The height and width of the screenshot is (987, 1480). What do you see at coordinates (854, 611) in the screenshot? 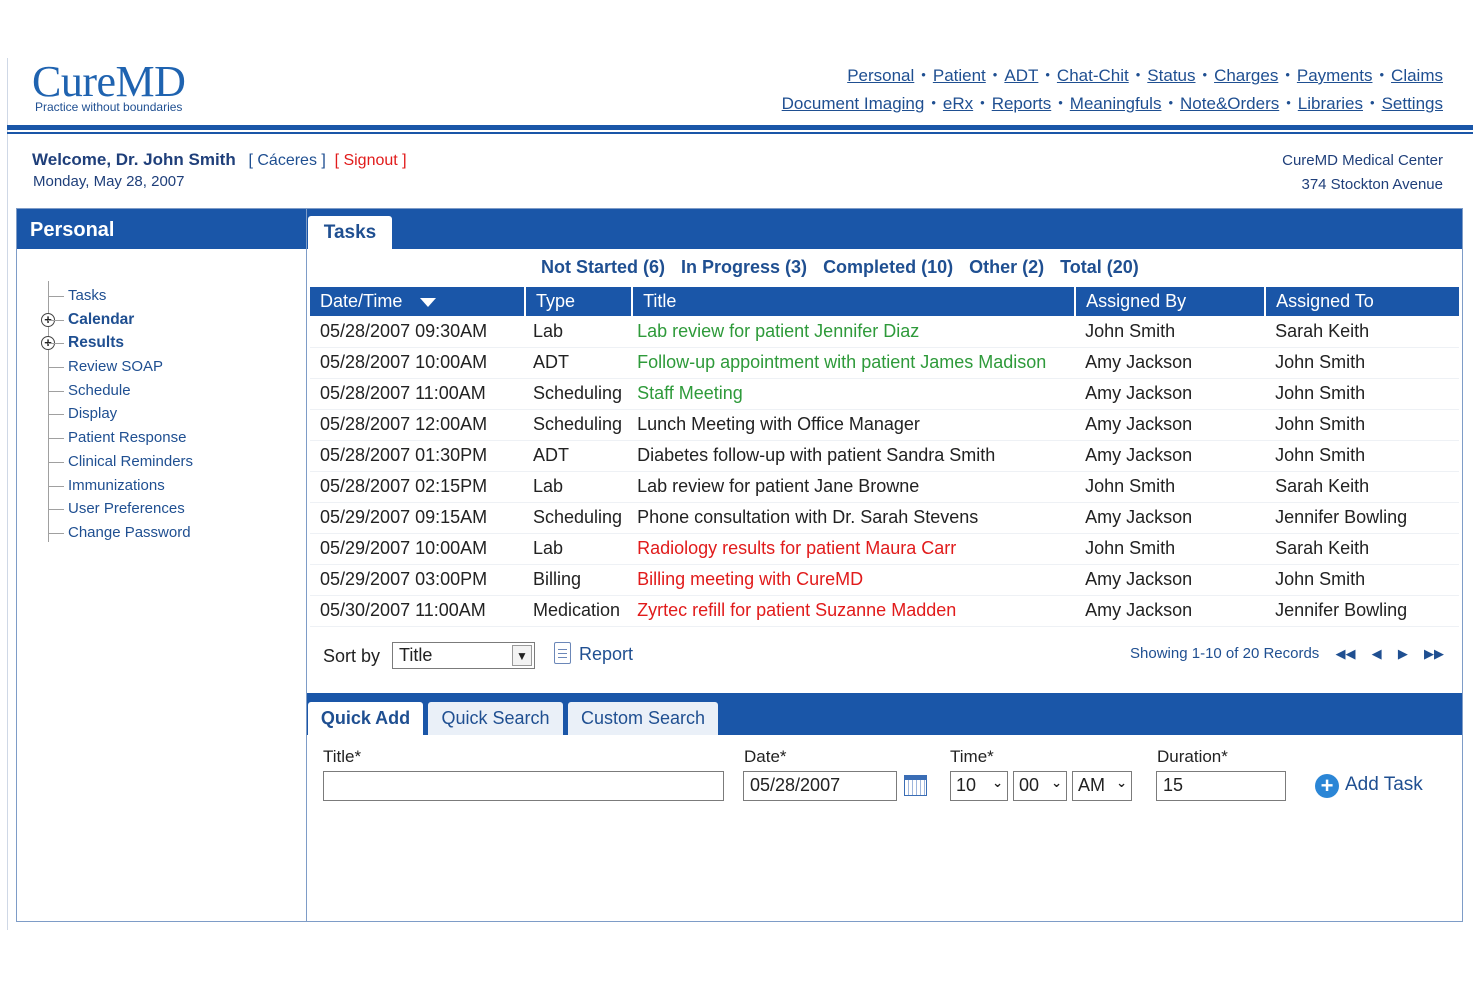
I see `cell-title: Zyrtec refill for patient Suzanne Madden` at bounding box center [854, 611].